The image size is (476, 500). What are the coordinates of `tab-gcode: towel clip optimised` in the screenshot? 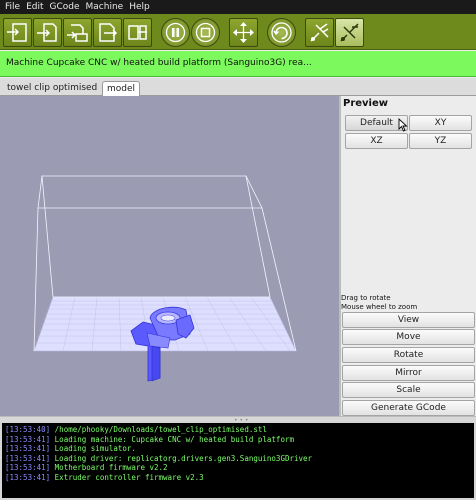 It's located at (52, 88).